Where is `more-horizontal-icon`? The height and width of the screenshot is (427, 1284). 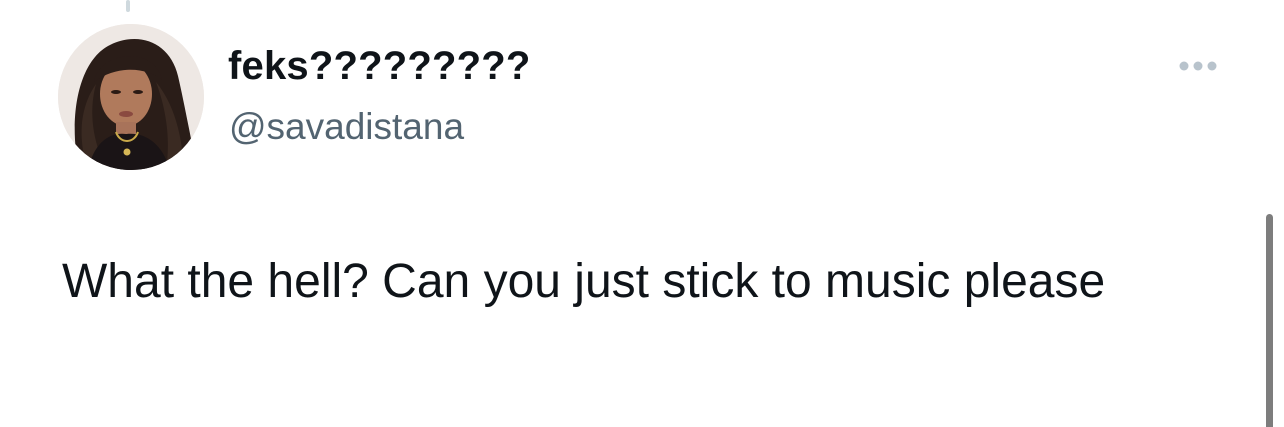 more-horizontal-icon is located at coordinates (1198, 66).